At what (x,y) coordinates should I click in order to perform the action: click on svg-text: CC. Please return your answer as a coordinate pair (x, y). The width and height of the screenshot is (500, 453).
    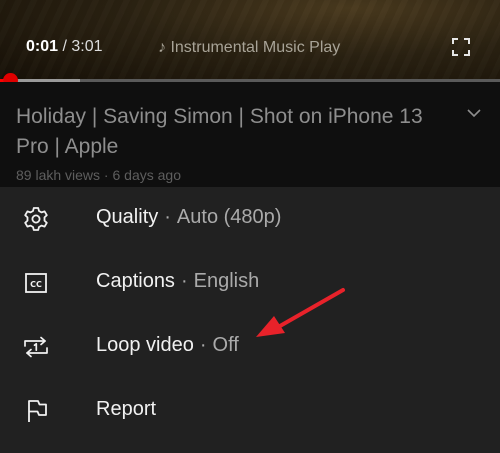
    Looking at the image, I should click on (36, 284).